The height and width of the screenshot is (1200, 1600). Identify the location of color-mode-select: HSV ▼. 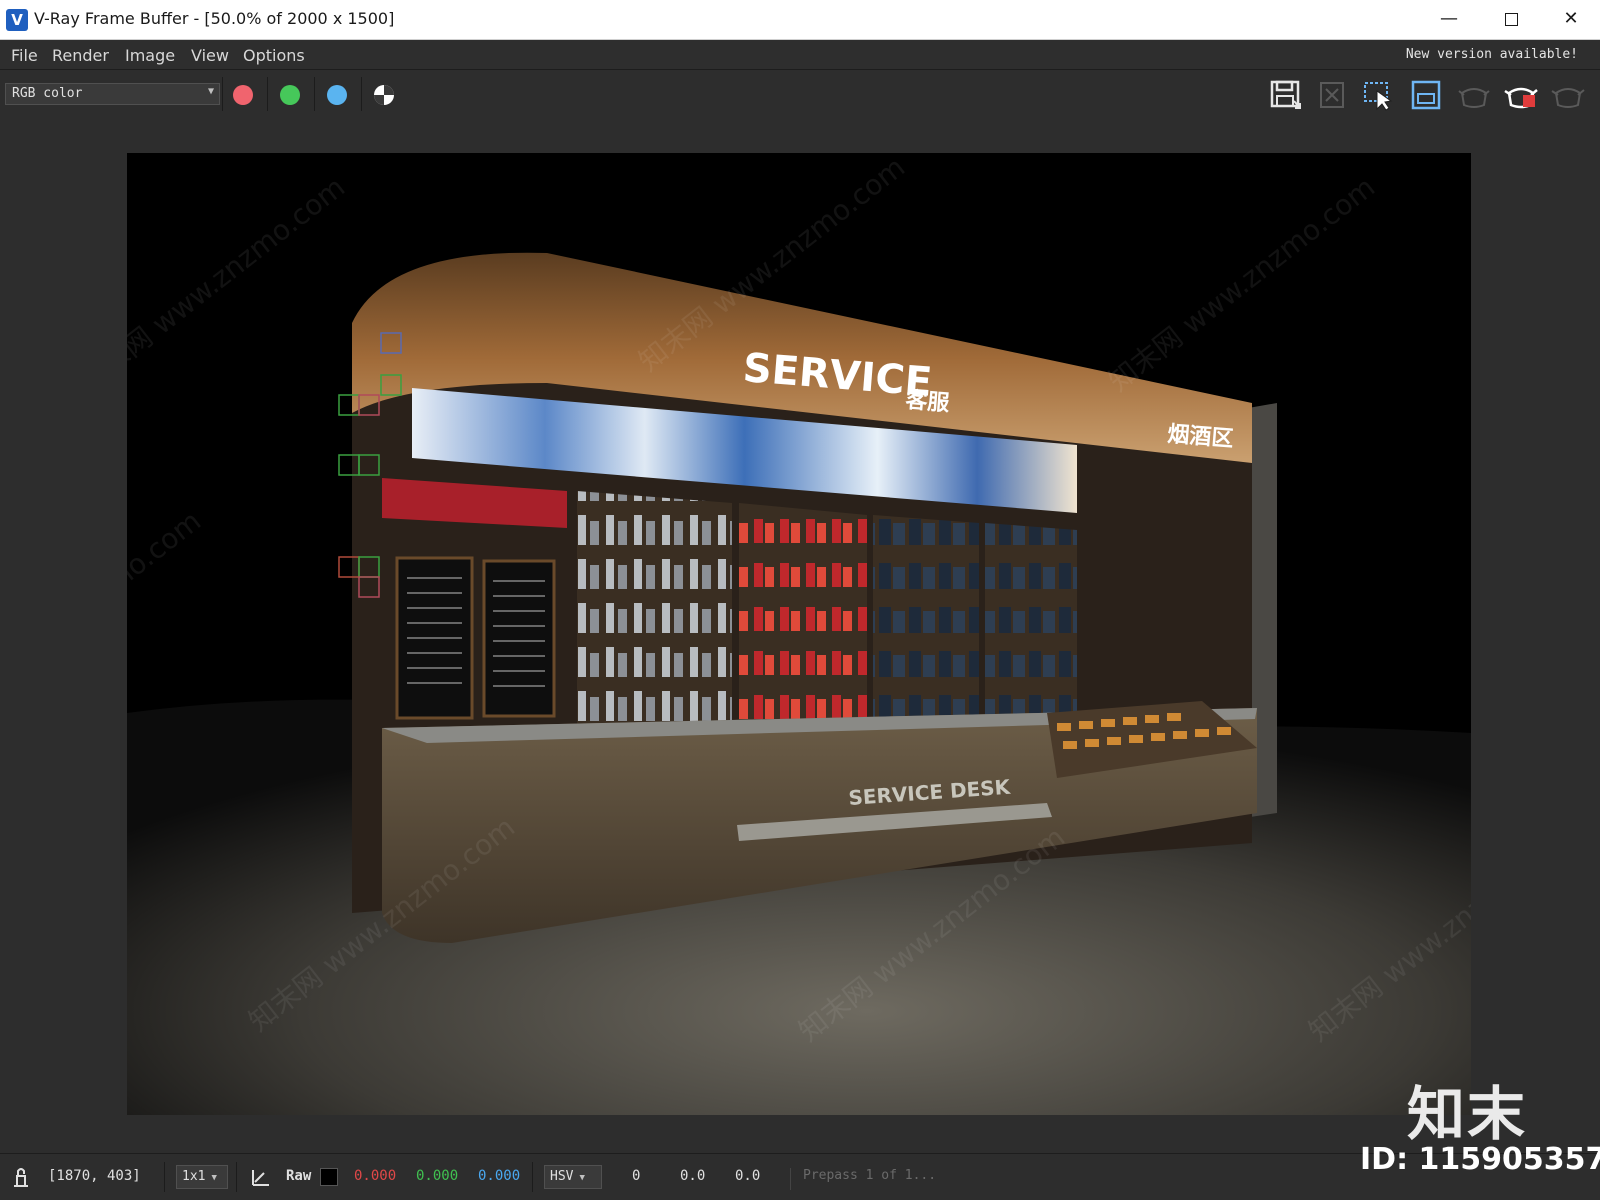
(573, 1177).